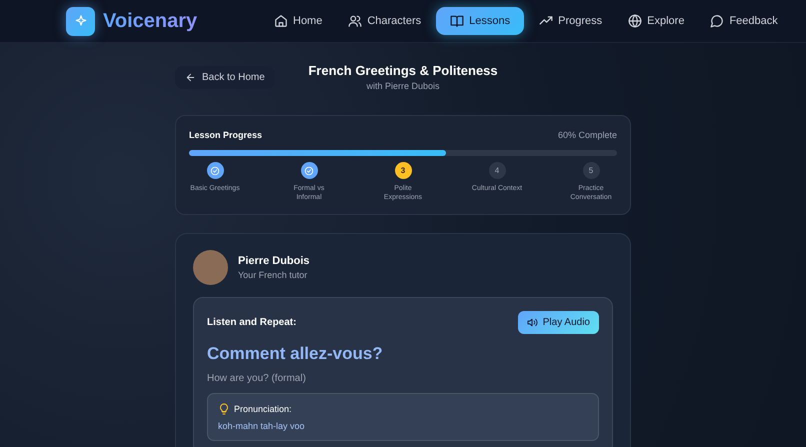  Describe the element at coordinates (744, 21) in the screenshot. I see `nav-tab: Feedback` at that location.